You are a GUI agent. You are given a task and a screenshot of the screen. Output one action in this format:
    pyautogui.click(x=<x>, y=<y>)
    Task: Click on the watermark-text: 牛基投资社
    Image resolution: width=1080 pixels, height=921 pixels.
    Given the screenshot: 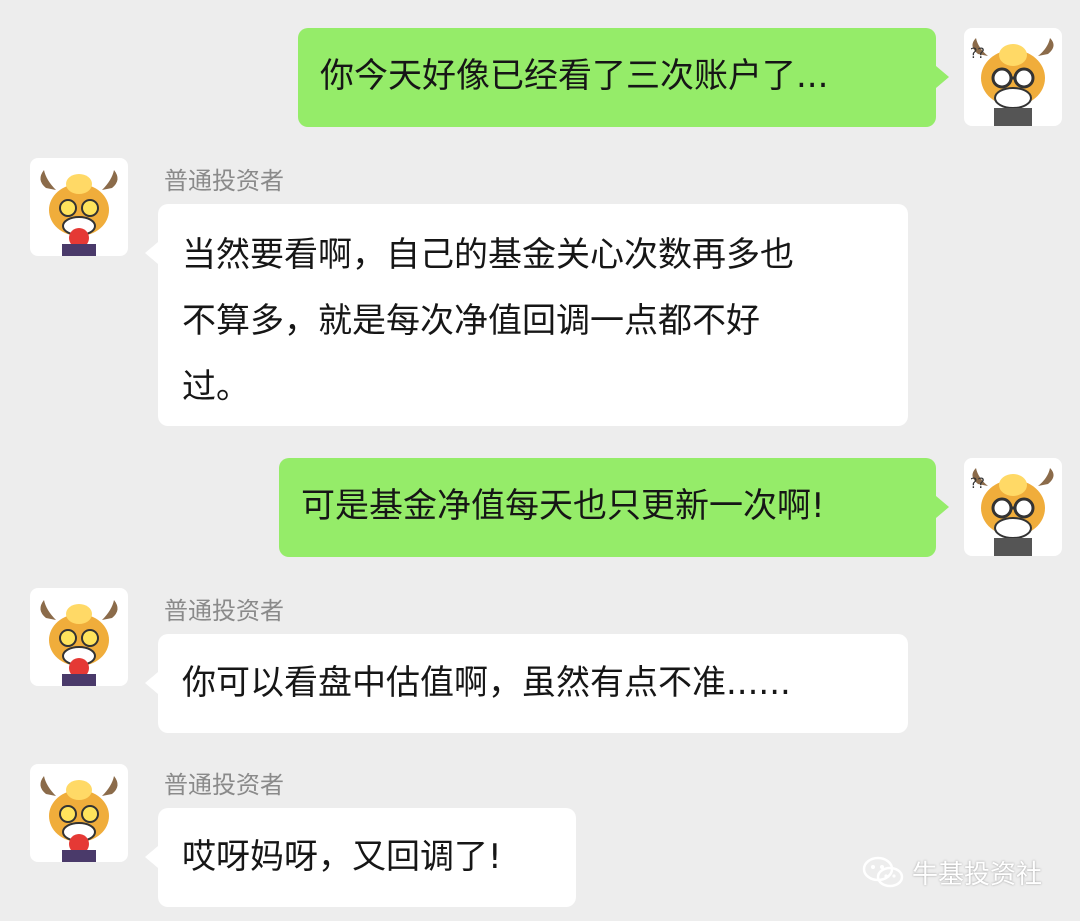 What is the action you would take?
    pyautogui.click(x=977, y=874)
    